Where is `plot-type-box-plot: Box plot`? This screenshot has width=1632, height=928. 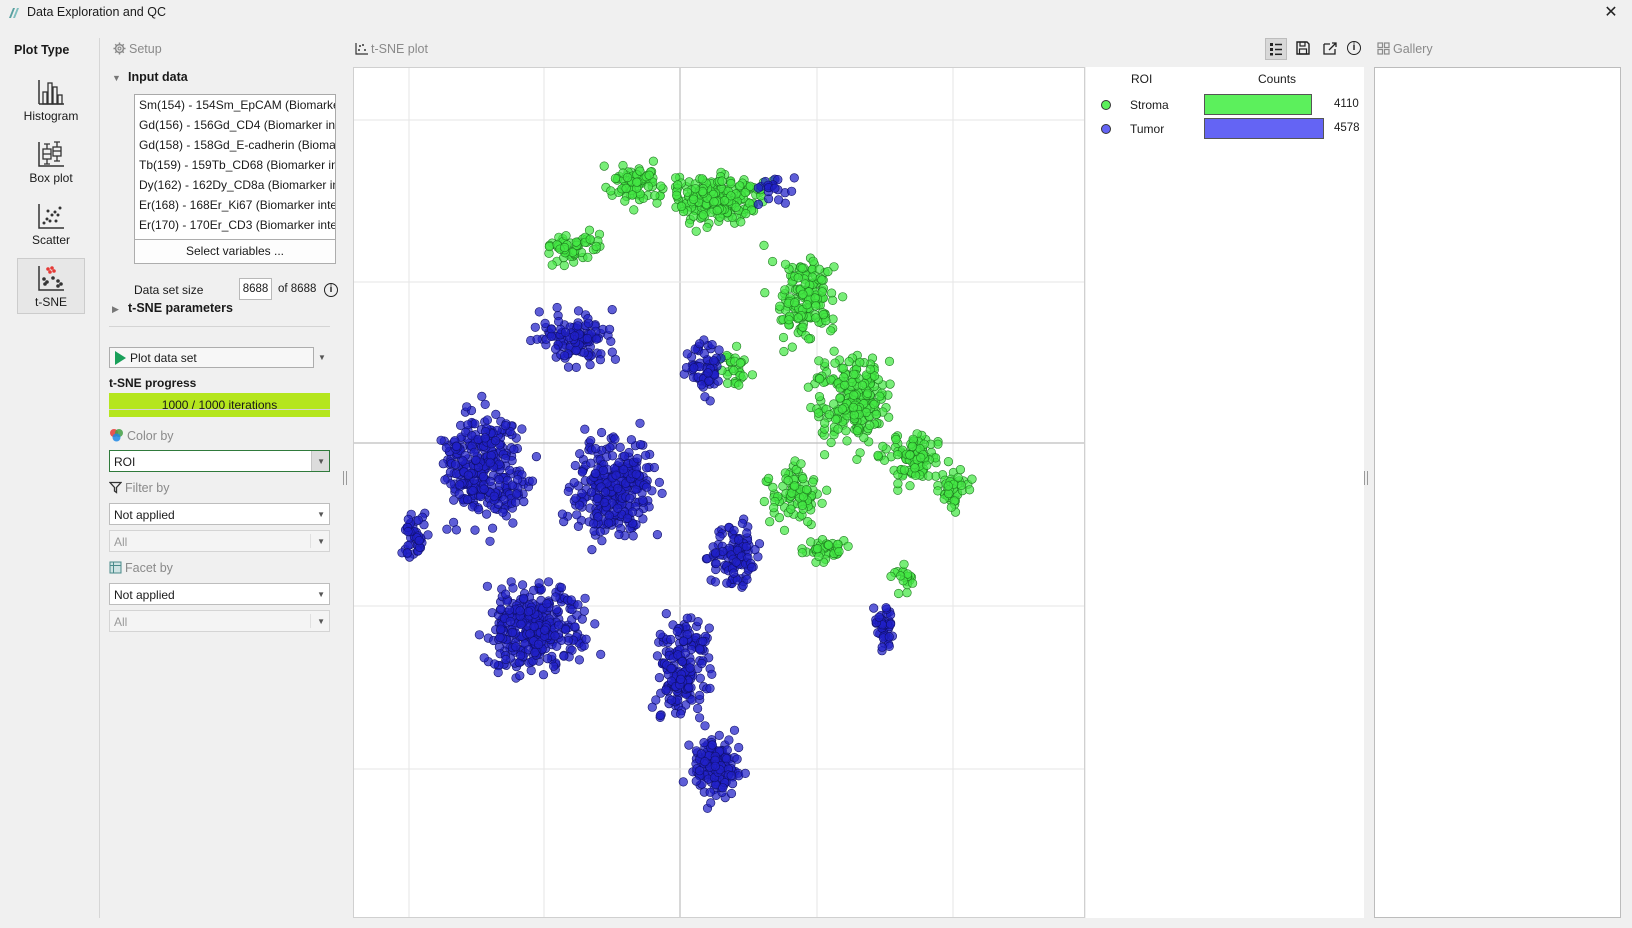
plot-type-box-plot: Box plot is located at coordinates (51, 162).